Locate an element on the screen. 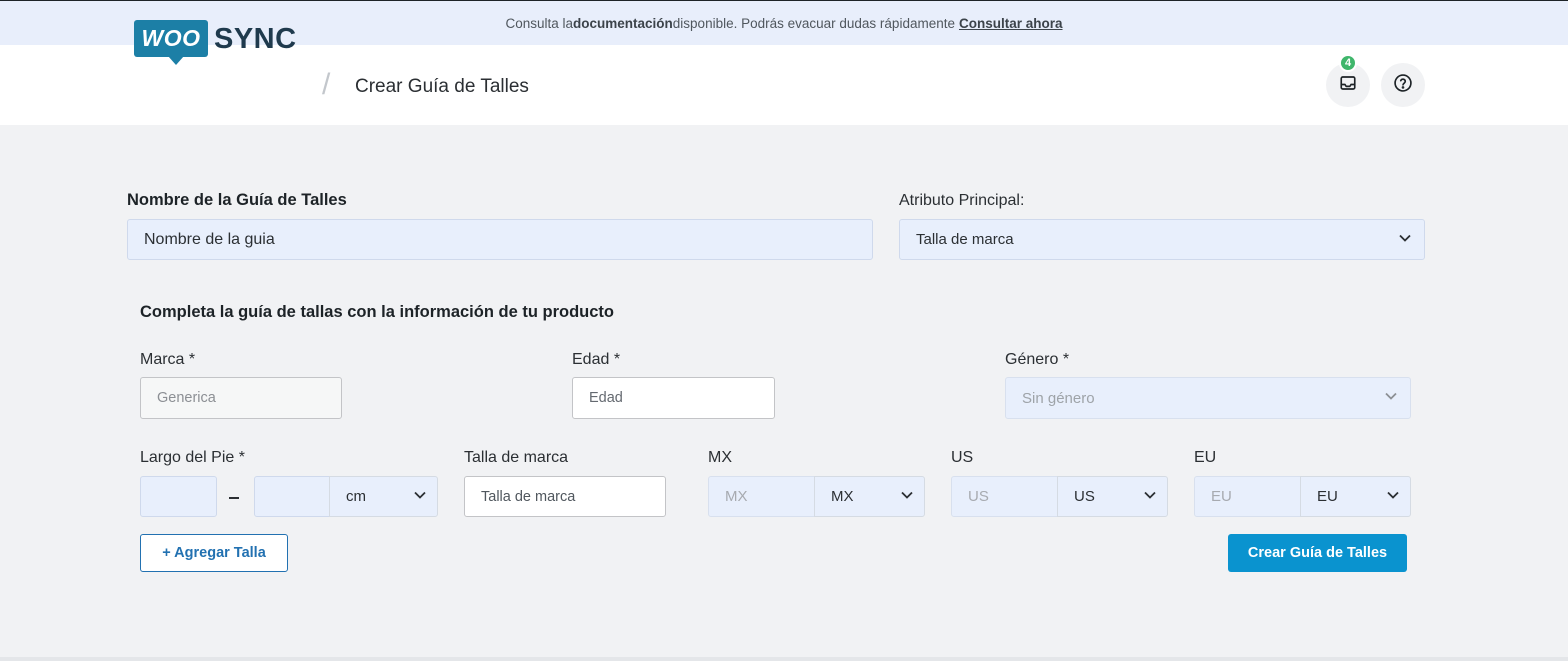 The height and width of the screenshot is (661, 1568). us-input: US is located at coordinates (1004, 496).